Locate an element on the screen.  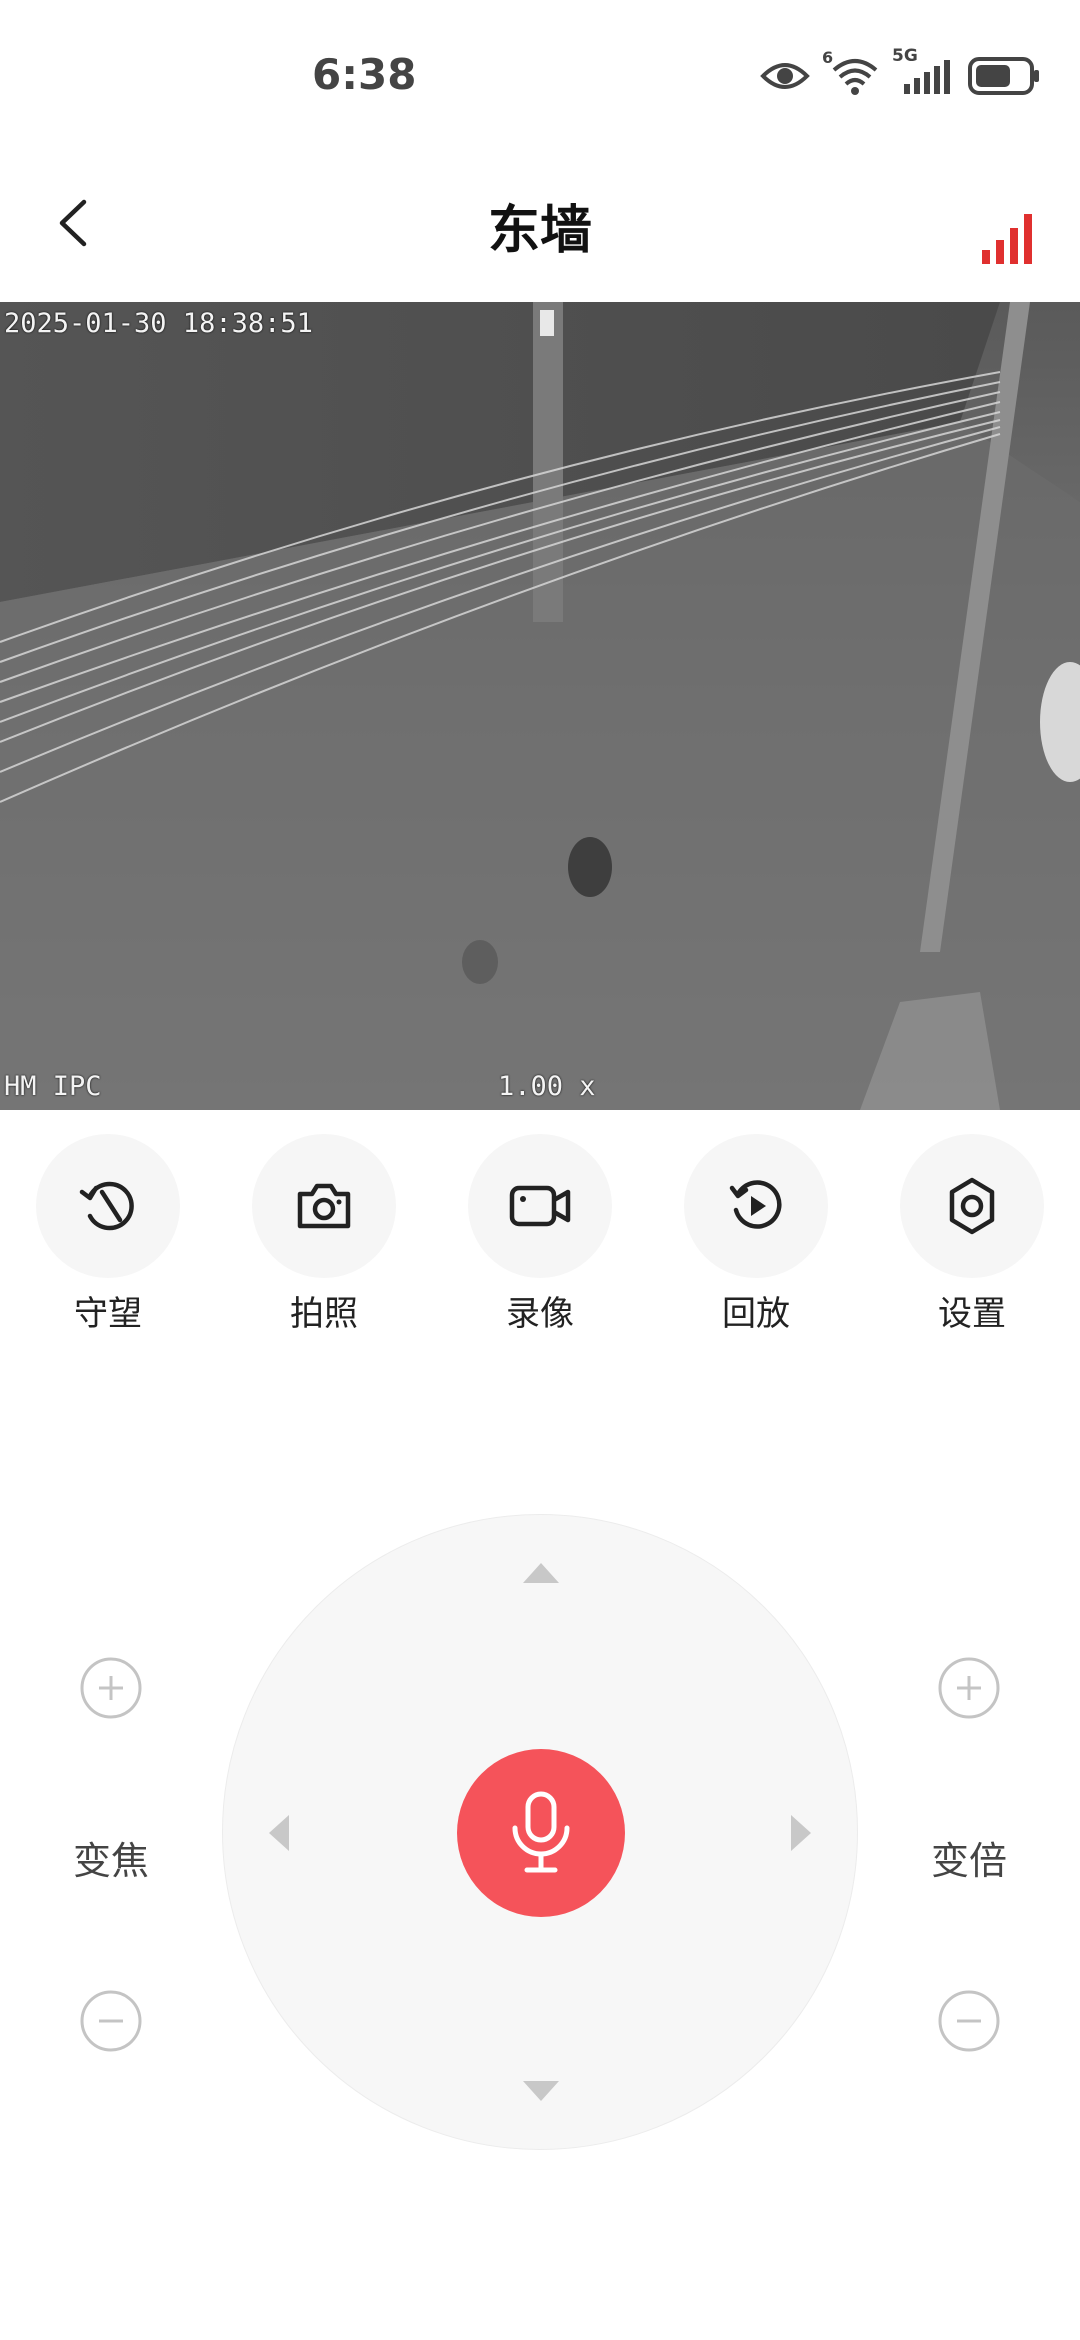
gear-icon is located at coordinates (972, 1206).